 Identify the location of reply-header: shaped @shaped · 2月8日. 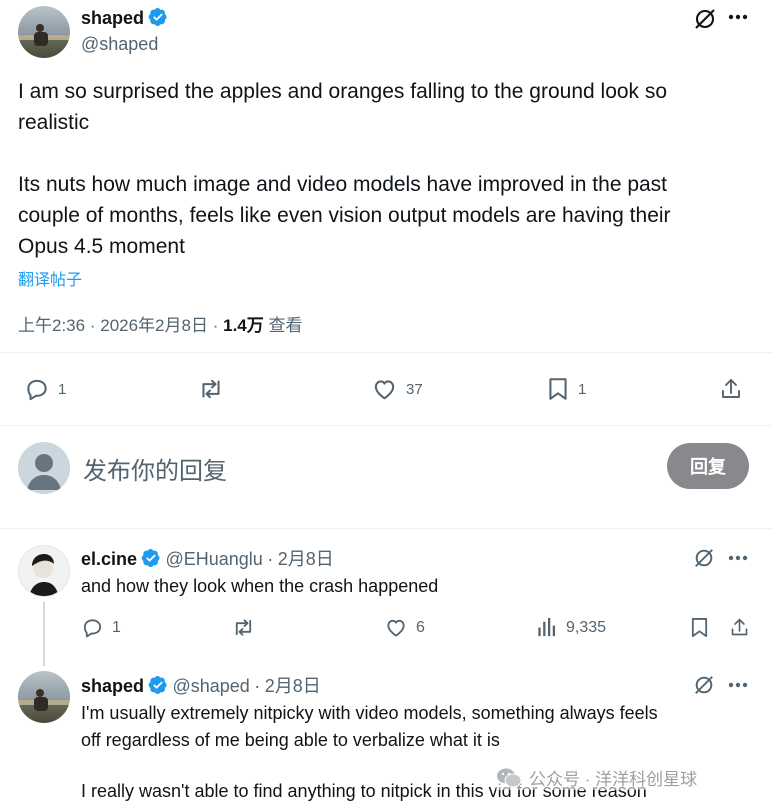
(201, 685).